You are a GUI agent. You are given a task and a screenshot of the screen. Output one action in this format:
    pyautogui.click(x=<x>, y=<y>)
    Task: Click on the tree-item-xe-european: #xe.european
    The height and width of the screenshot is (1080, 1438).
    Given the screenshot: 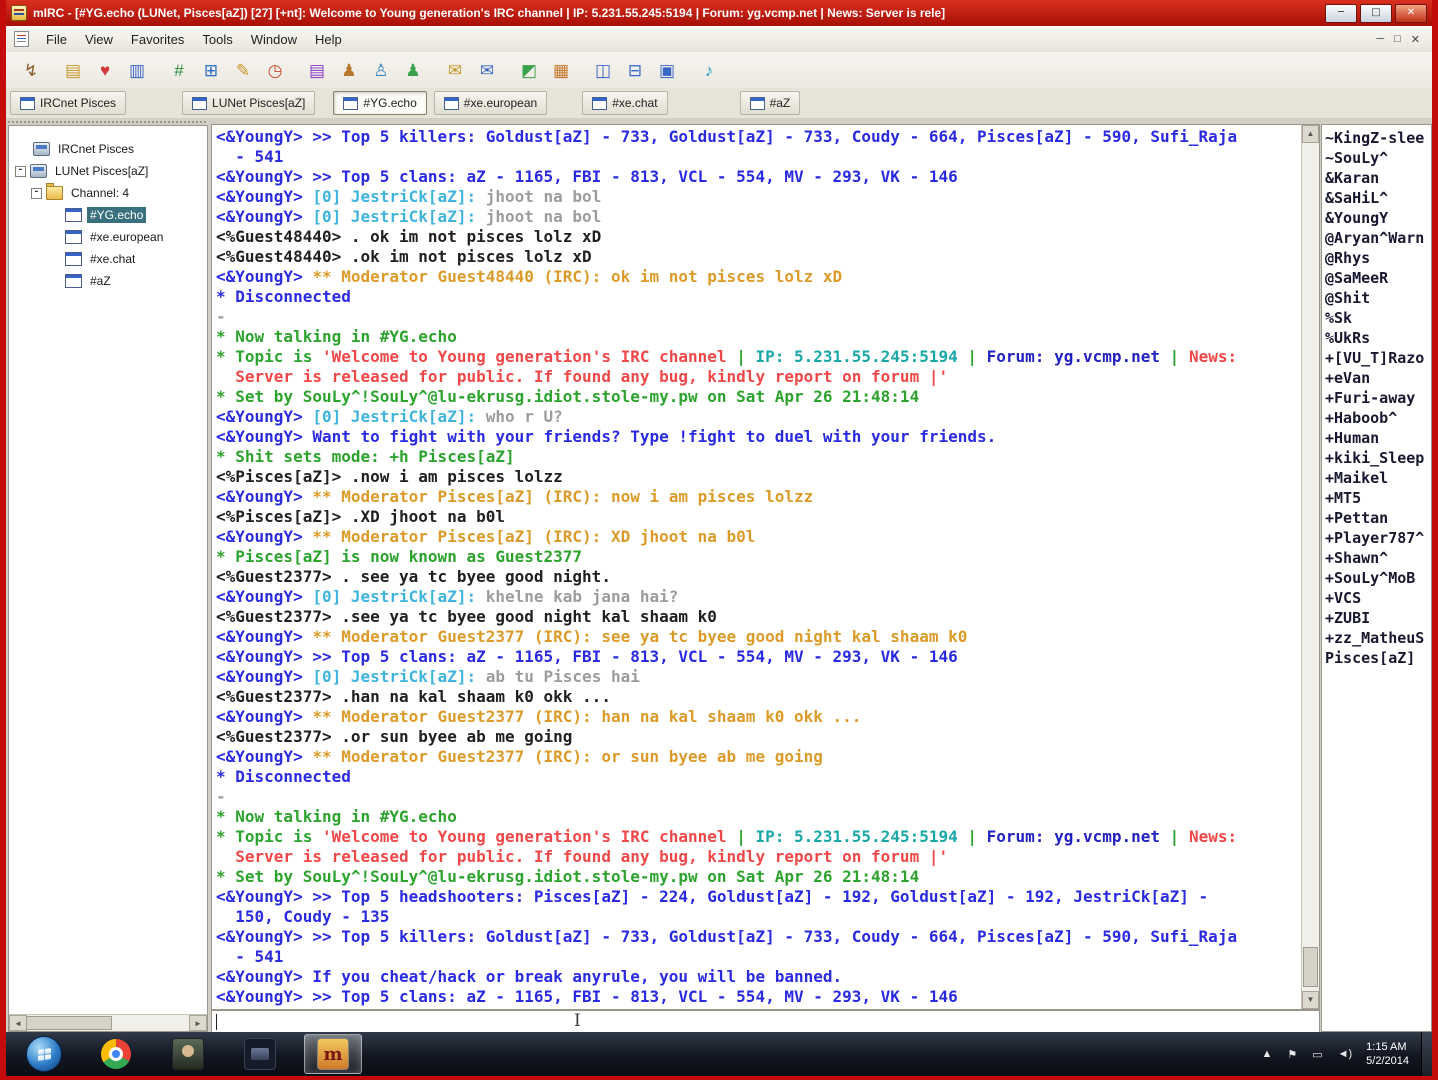 What is the action you would take?
    pyautogui.click(x=108, y=237)
    